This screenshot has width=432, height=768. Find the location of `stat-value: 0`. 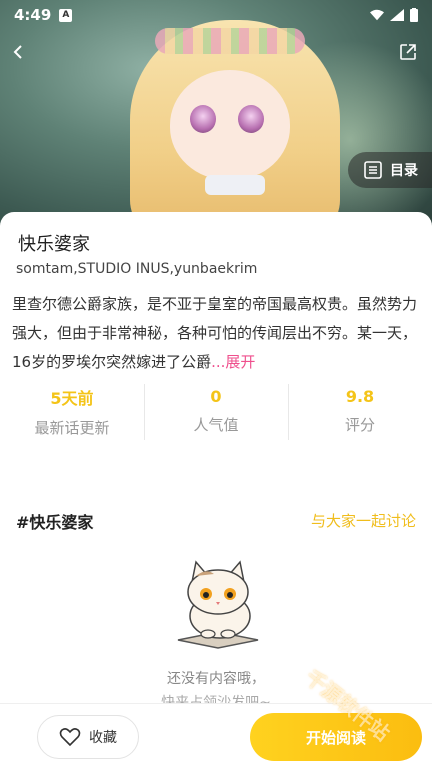

stat-value: 0 is located at coordinates (216, 396).